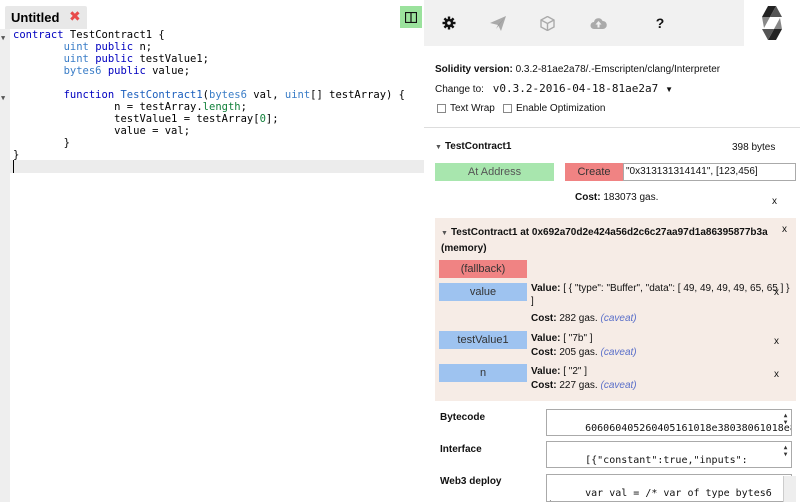  I want to click on create-args-input: "0x313131314141", [123,456], so click(709, 172).